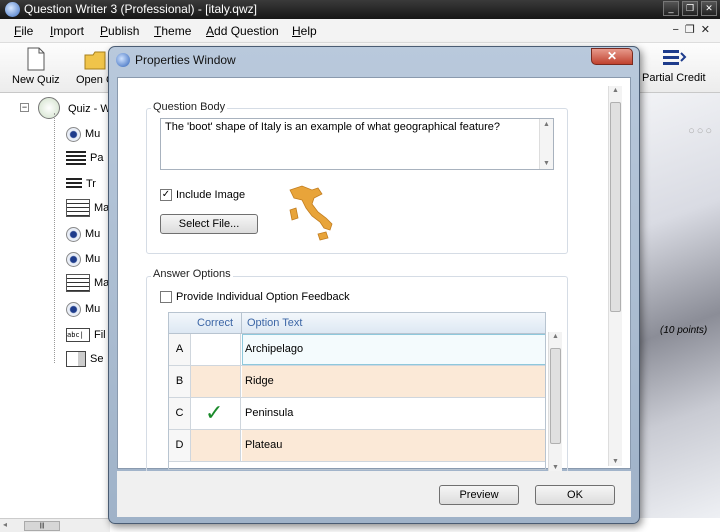 This screenshot has height=532, width=720. I want to click on question-body-label: Question Body, so click(189, 107).